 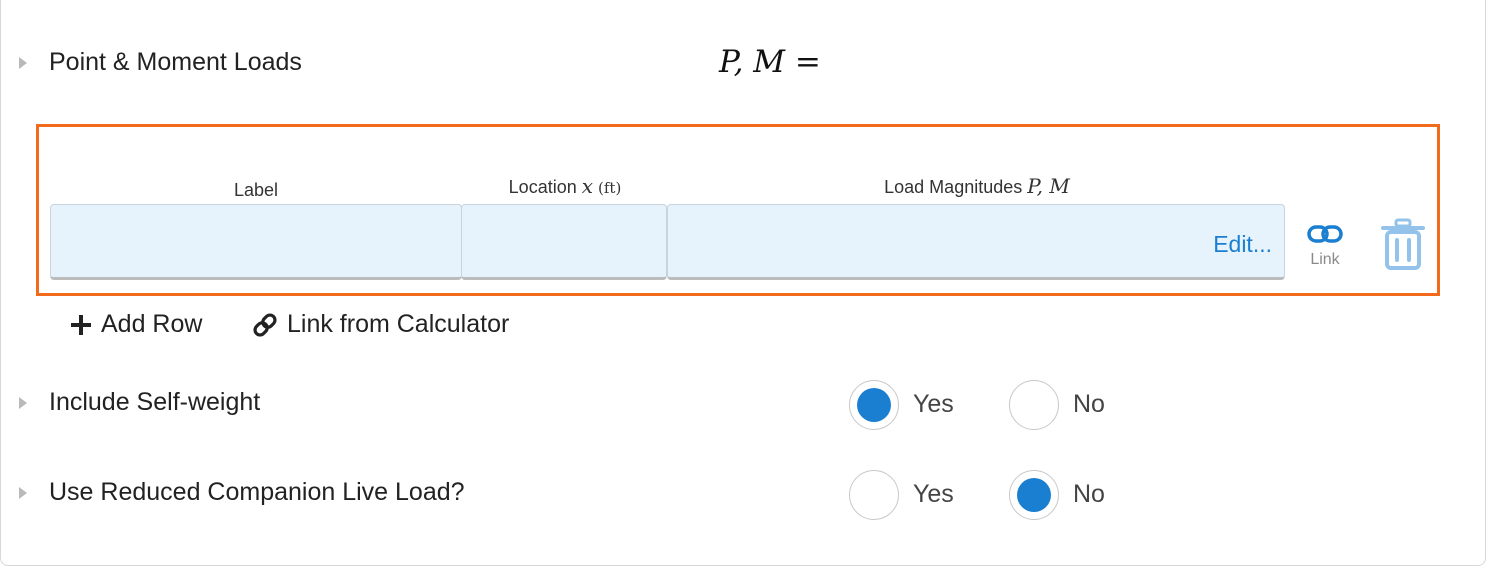 I want to click on add-row-label: Add Row, so click(x=152, y=324).